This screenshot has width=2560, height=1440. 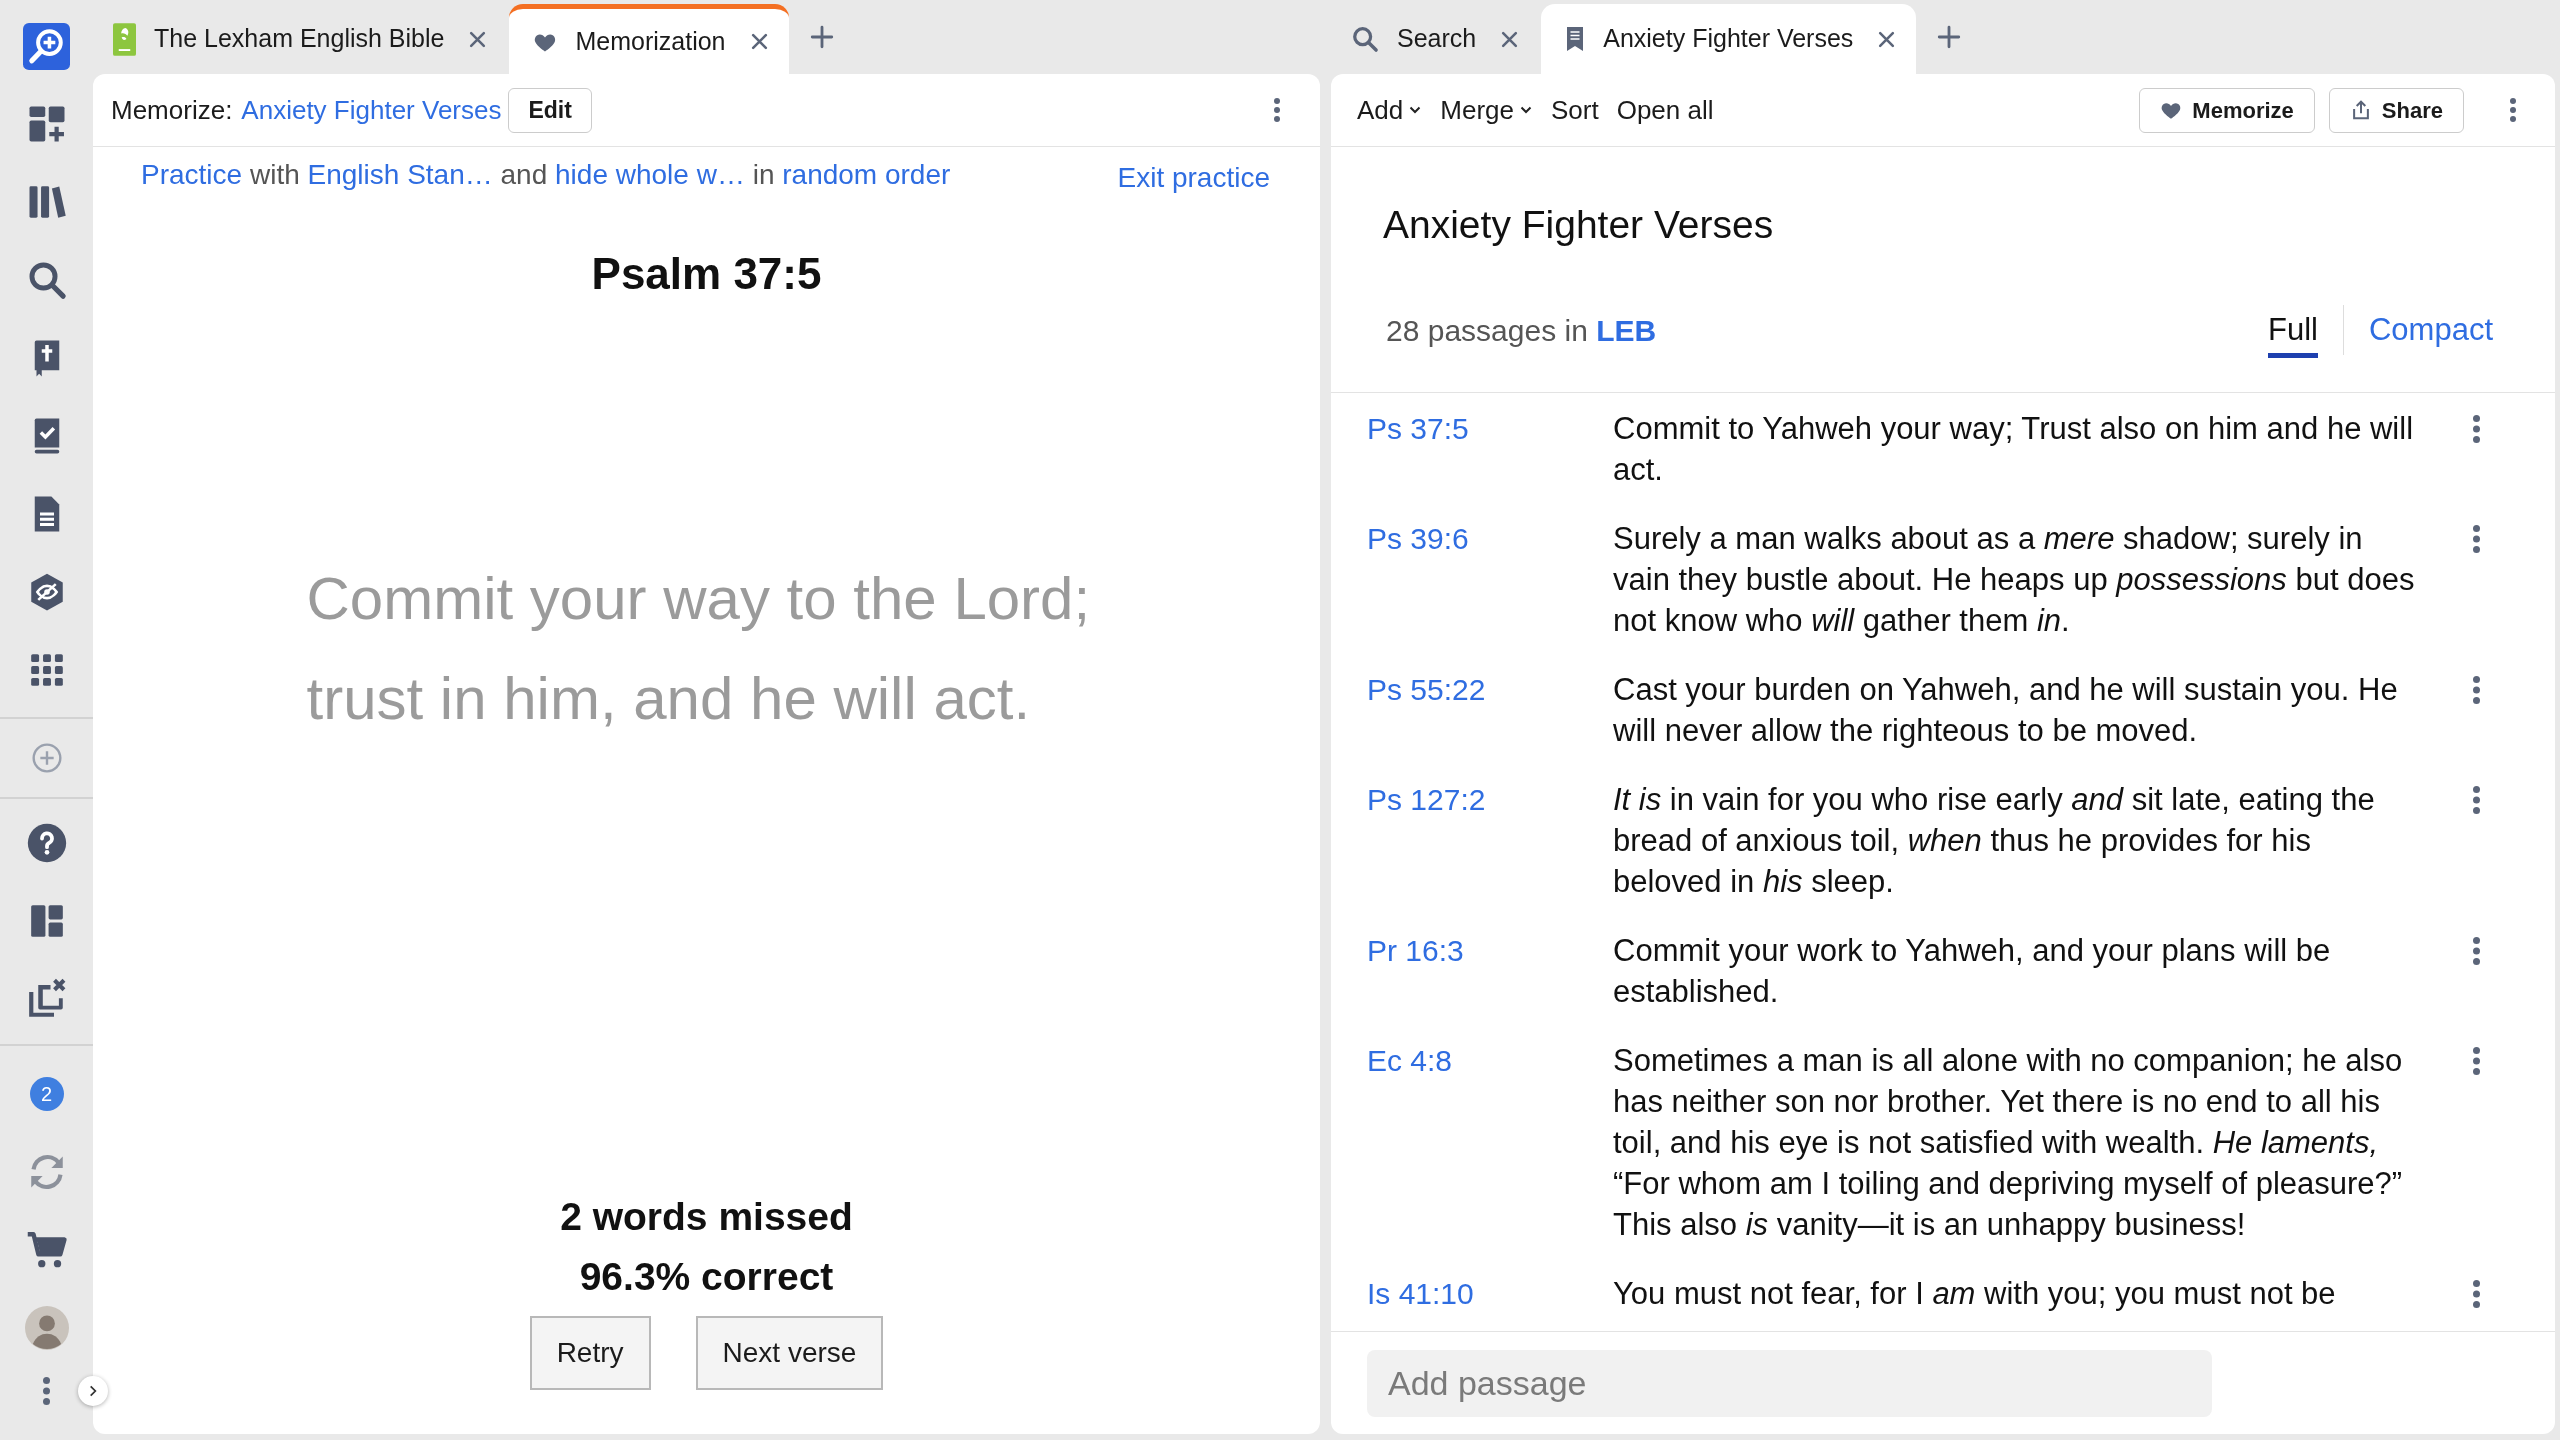 I want to click on add-passage-field: Add passage, so click(x=1789, y=1383).